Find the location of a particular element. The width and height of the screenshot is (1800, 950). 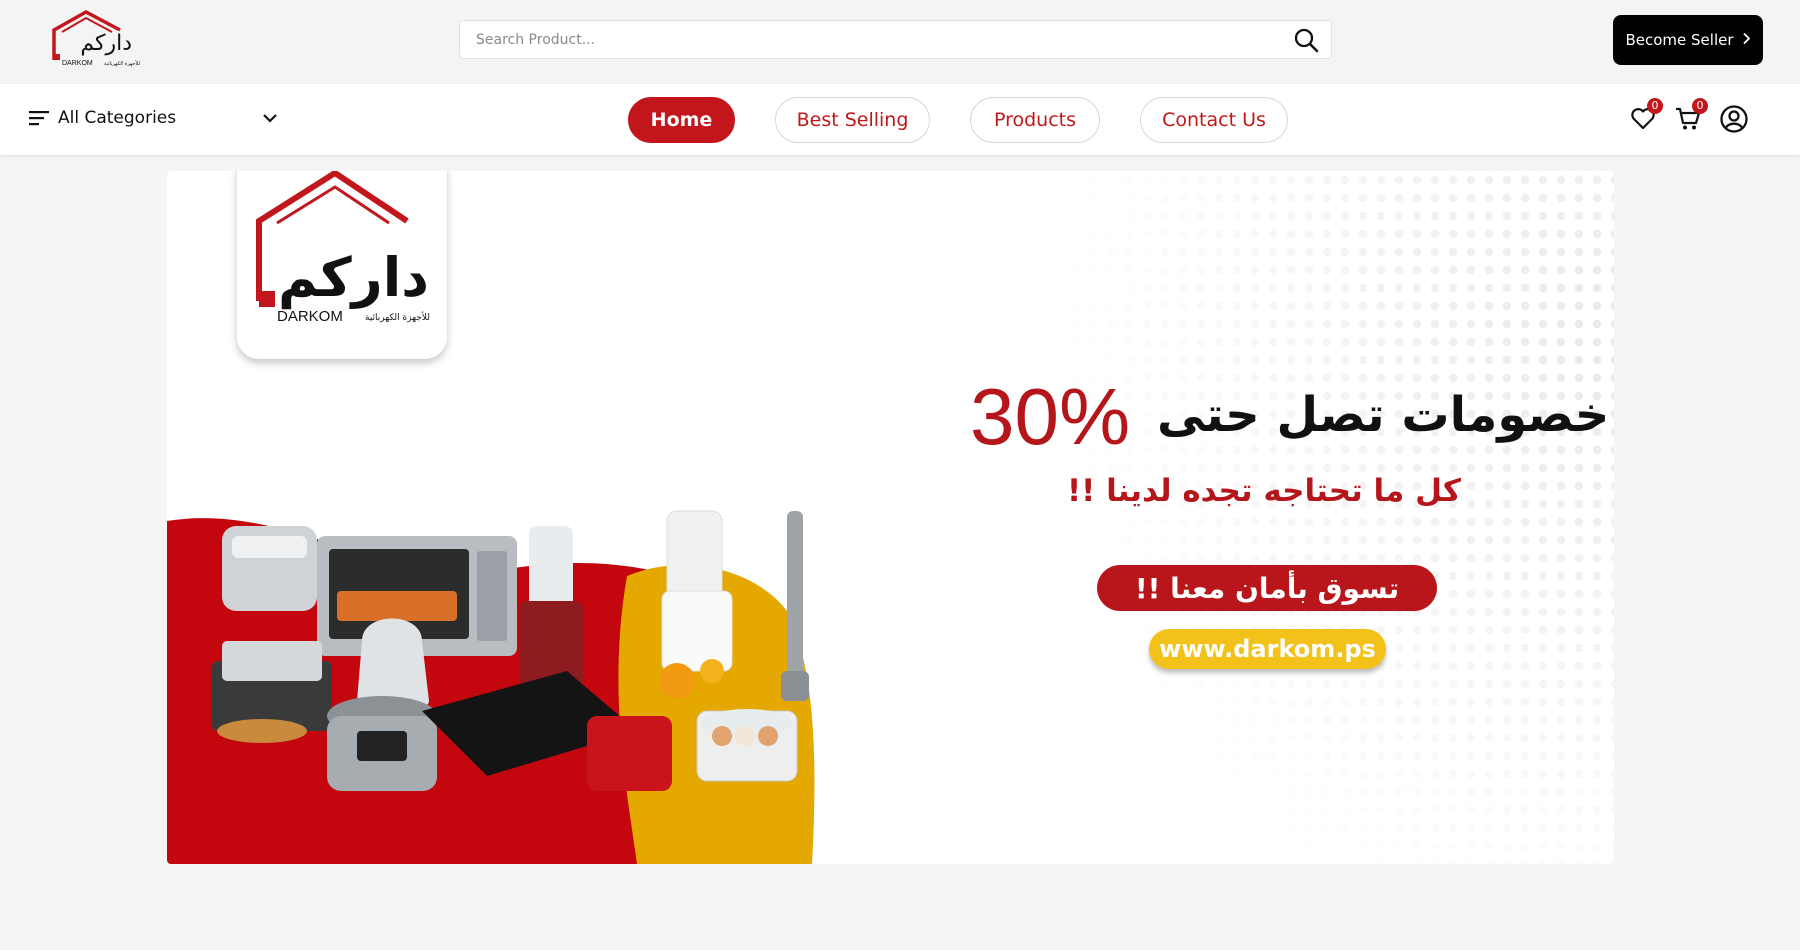

account-button is located at coordinates (1734, 119).